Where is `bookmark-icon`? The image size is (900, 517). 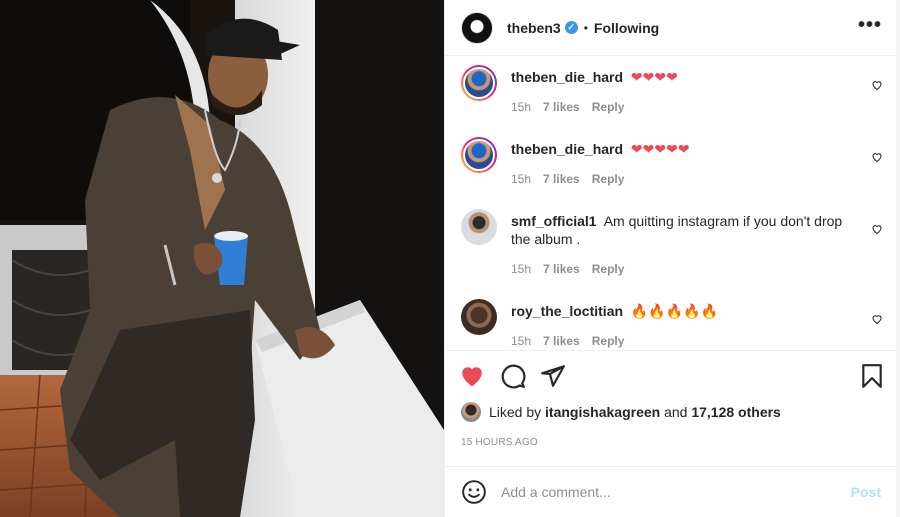 bookmark-icon is located at coordinates (872, 376).